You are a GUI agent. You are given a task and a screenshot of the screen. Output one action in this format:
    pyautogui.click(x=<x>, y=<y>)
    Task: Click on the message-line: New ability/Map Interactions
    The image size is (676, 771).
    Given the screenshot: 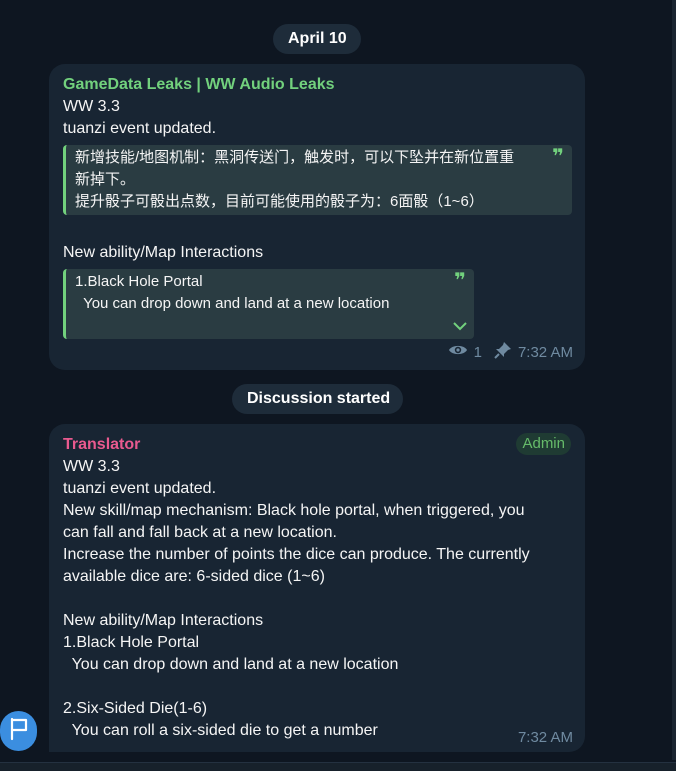 What is the action you would take?
    pyautogui.click(x=163, y=620)
    